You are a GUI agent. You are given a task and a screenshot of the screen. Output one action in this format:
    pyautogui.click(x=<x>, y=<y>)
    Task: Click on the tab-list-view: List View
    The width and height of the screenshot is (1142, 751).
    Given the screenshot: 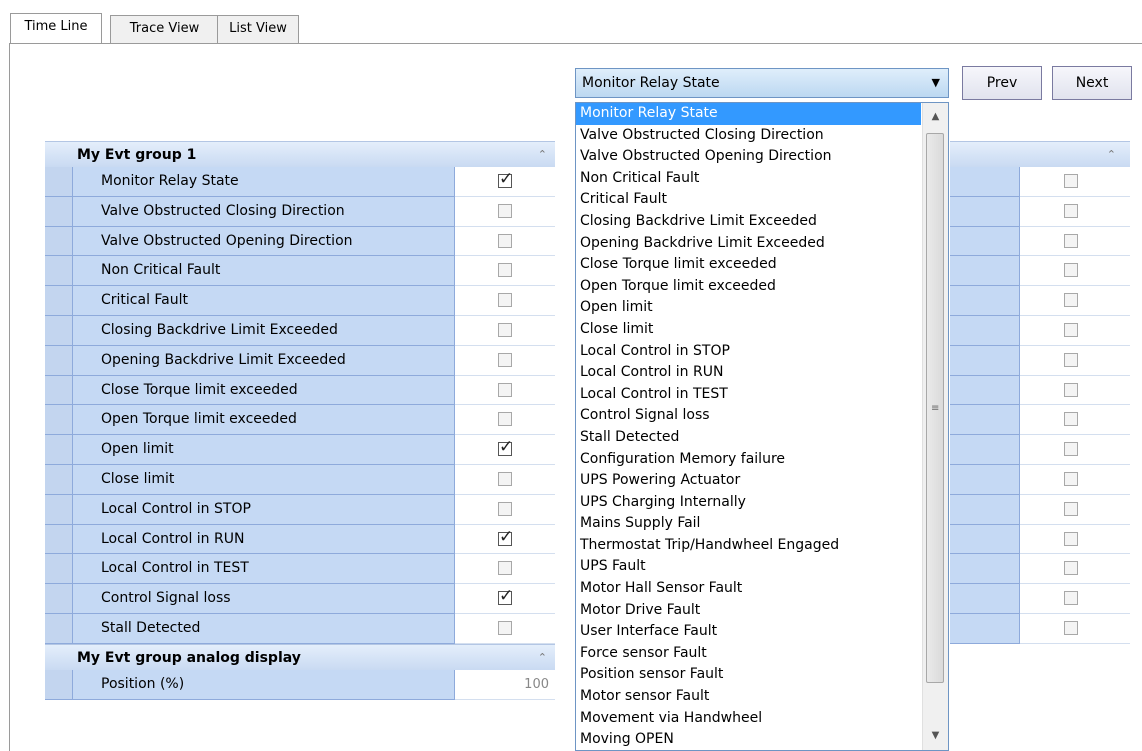 What is the action you would take?
    pyautogui.click(x=258, y=29)
    